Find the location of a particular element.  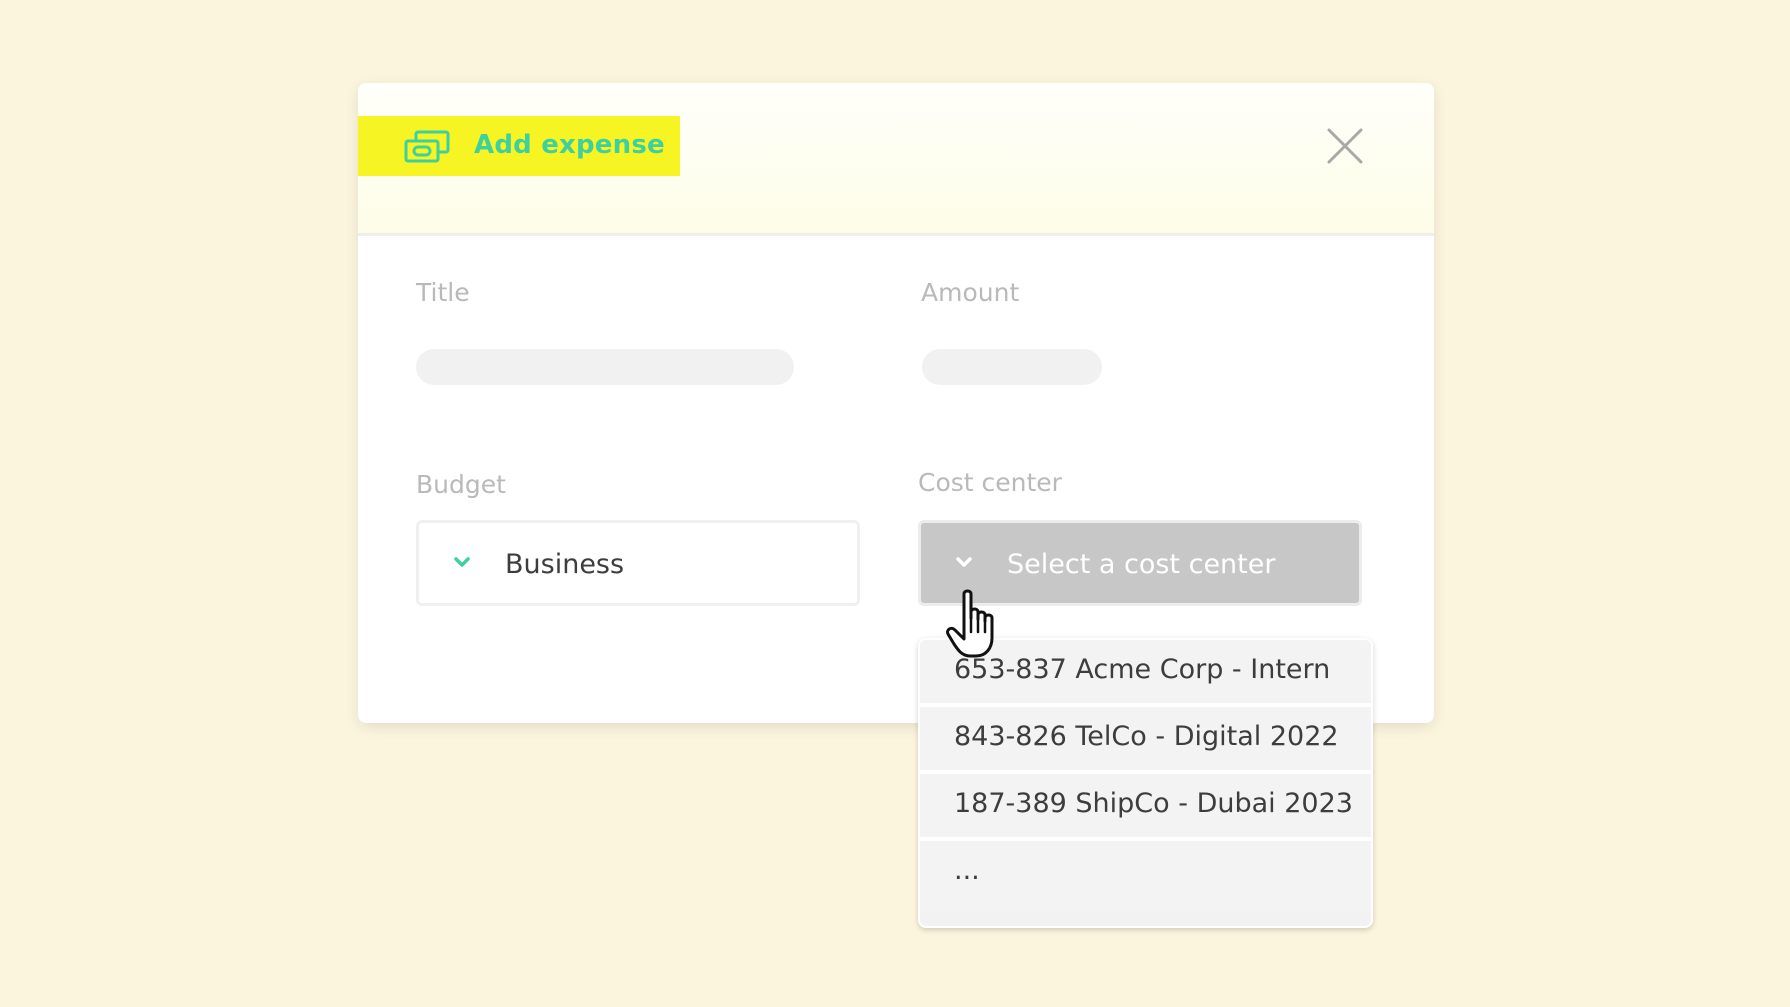

cost-center-label: Cost center is located at coordinates (990, 482).